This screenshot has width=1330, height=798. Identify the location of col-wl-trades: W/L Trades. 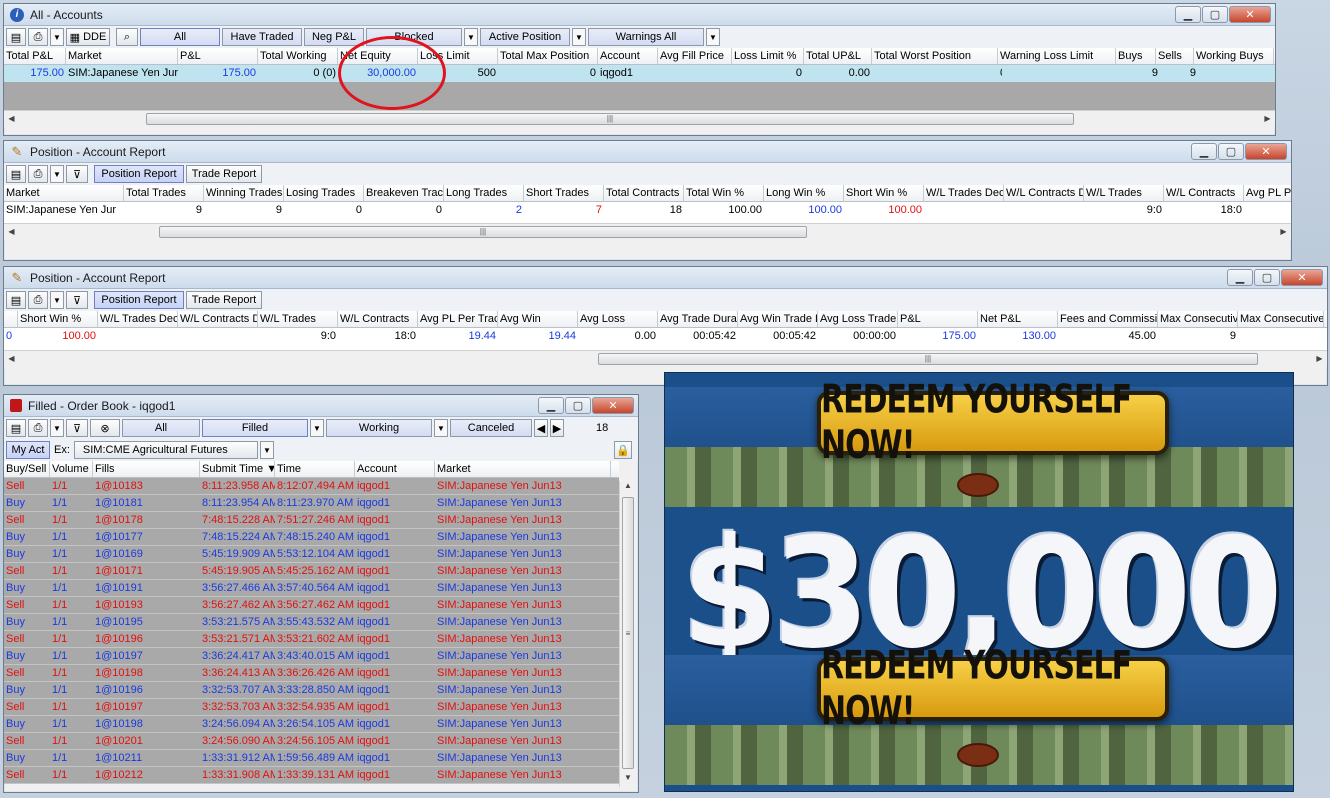
(1124, 193).